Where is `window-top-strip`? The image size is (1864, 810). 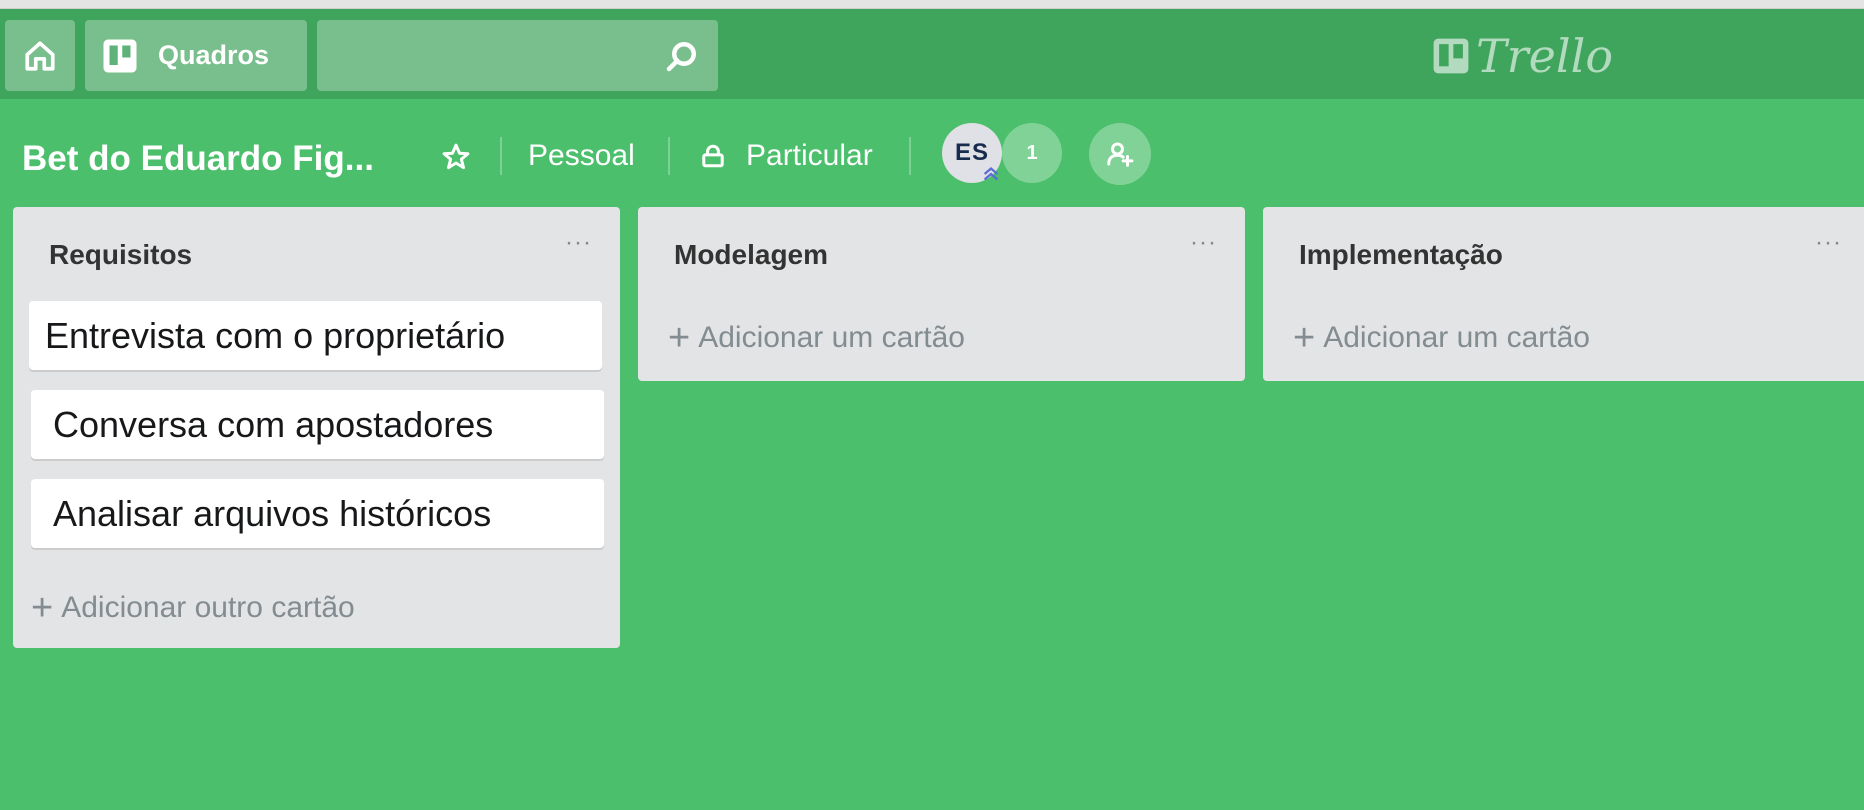
window-top-strip is located at coordinates (932, 4).